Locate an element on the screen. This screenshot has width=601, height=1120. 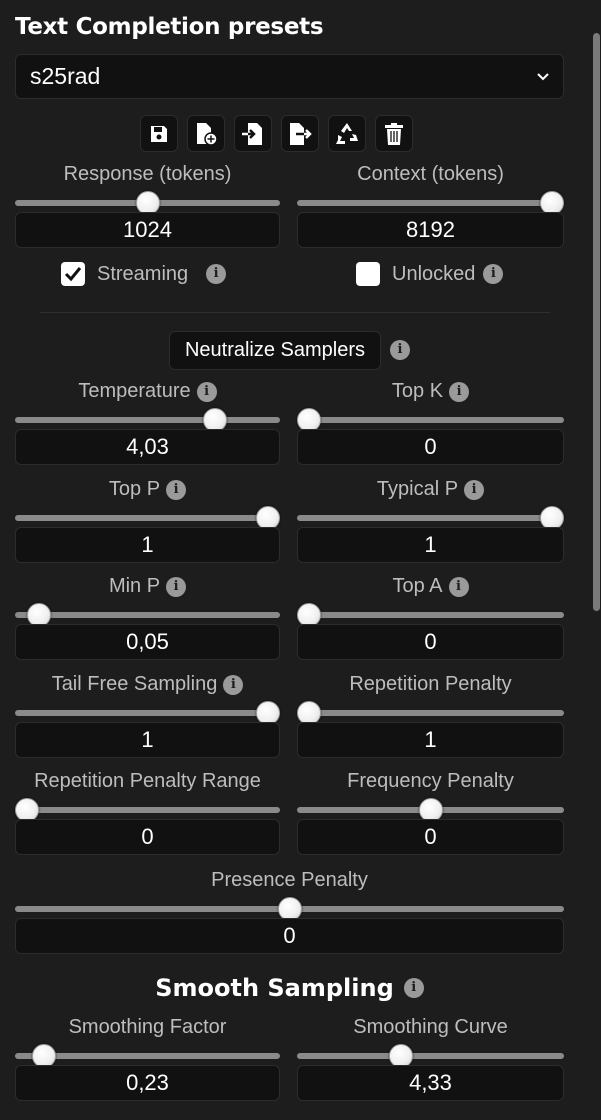
frequency-penalty-input: 0 is located at coordinates (430, 837).